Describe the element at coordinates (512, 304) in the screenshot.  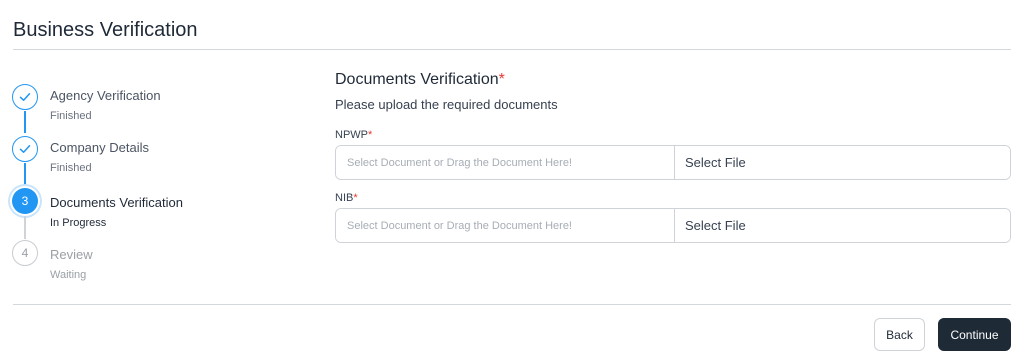
I see `footer-divider` at that location.